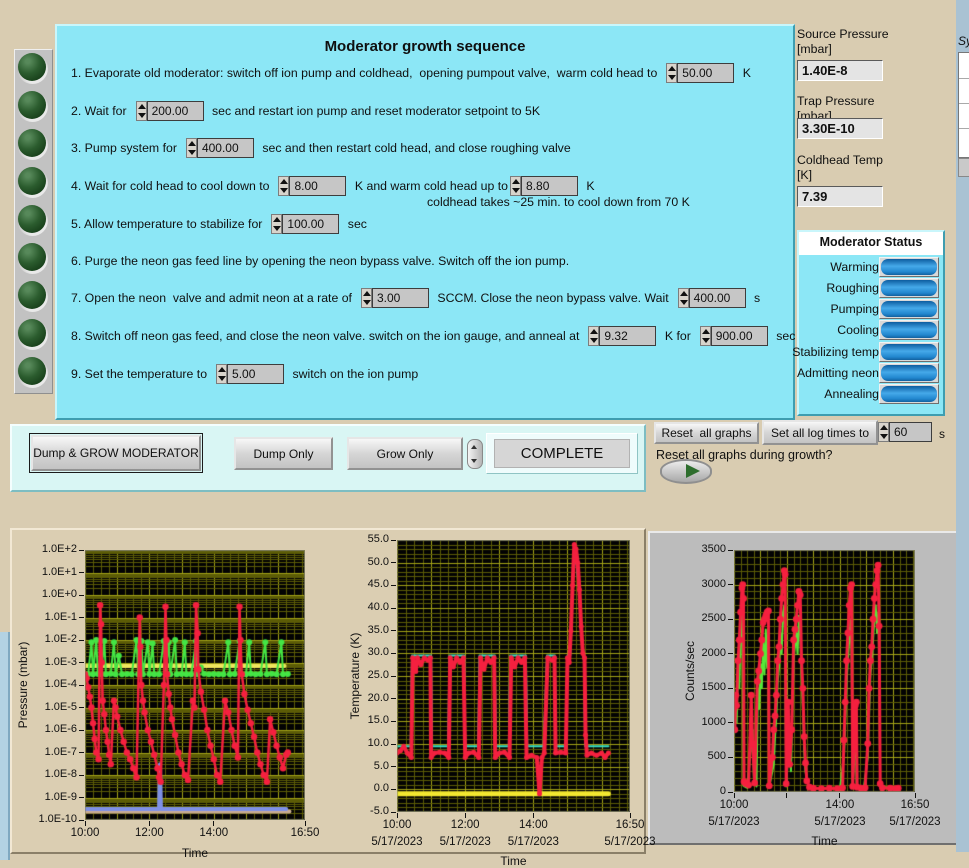  What do you see at coordinates (355, 224) in the screenshot?
I see `step-text: sec` at bounding box center [355, 224].